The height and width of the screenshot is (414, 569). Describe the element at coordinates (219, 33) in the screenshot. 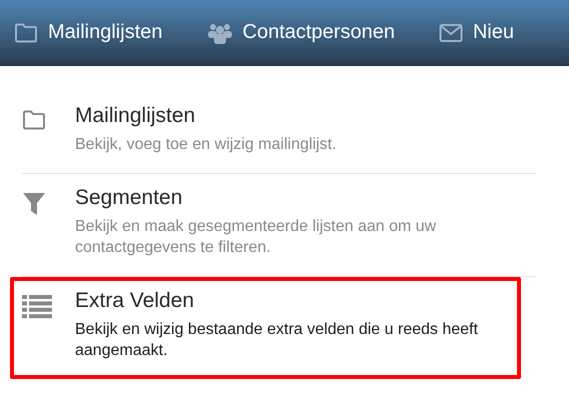

I see `users-icon` at that location.